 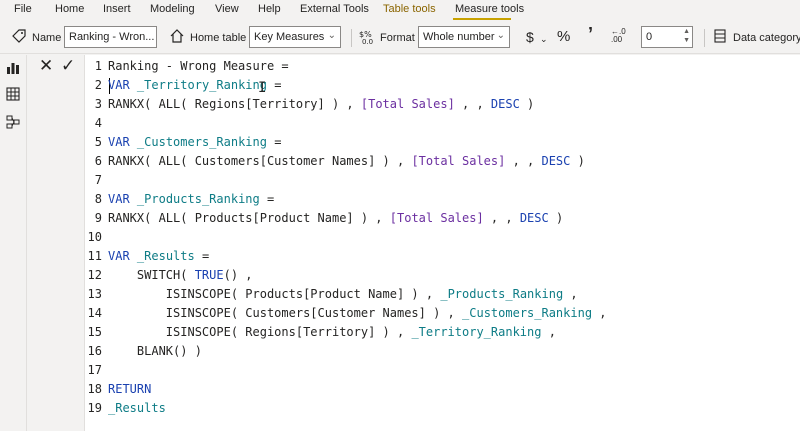 What do you see at coordinates (667, 37) in the screenshot?
I see `decimal-places-stepper: 0 ▲ ▼` at bounding box center [667, 37].